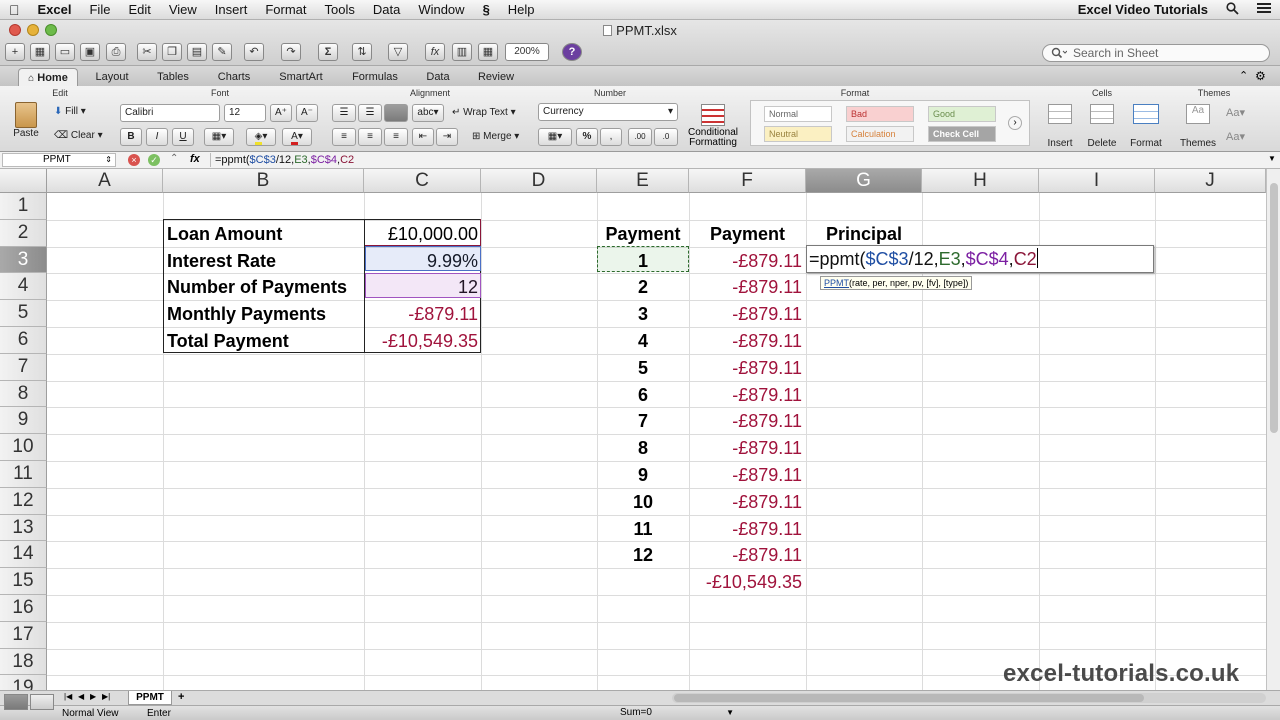  What do you see at coordinates (713, 126) in the screenshot?
I see `conditional-formatting-button: Conditional Formatting` at bounding box center [713, 126].